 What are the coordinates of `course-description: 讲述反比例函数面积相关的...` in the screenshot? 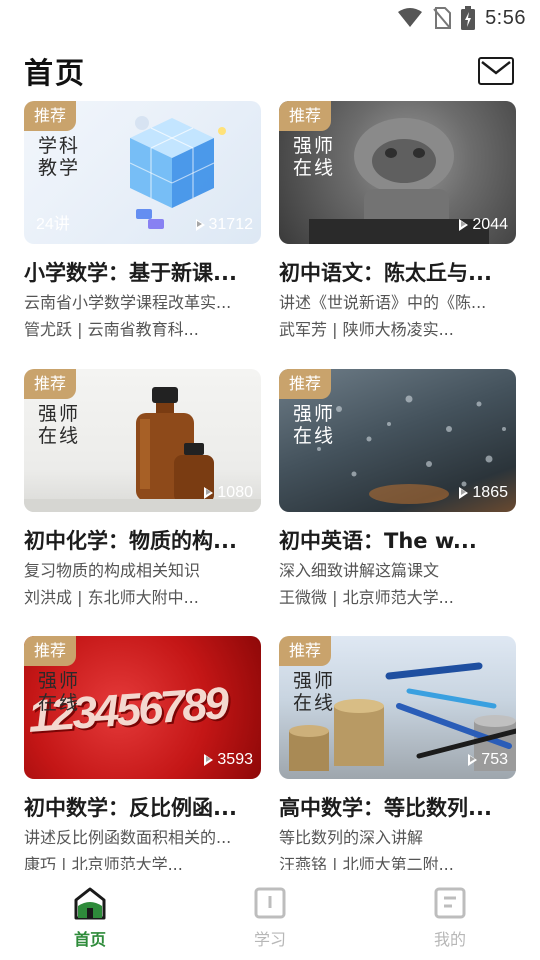 It's located at (128, 837).